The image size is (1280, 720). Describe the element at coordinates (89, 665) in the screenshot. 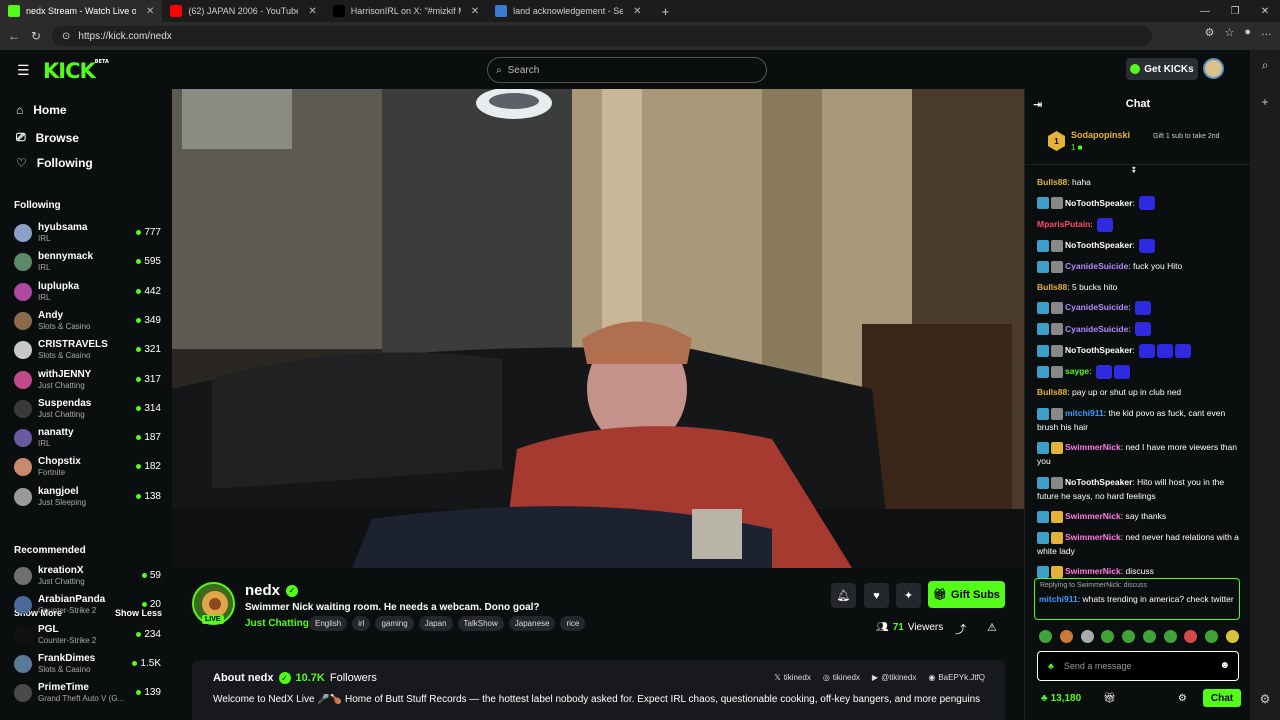

I see `channel-list-item: FrankDimes Slots & Casino 1.5K` at that location.